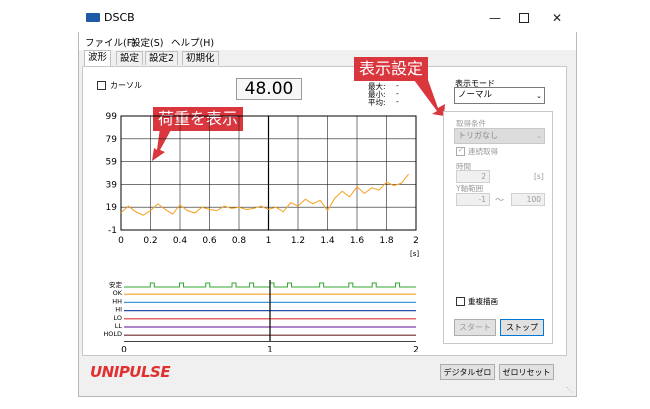 This screenshot has height=409, width=650. Describe the element at coordinates (539, 176) in the screenshot. I see `time-unit: [s]` at that location.